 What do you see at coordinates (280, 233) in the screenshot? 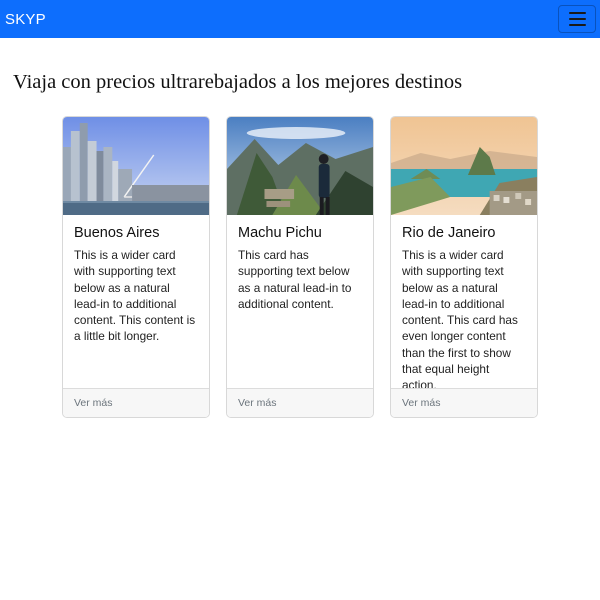
I see `card-title: Machu Pichu` at bounding box center [280, 233].